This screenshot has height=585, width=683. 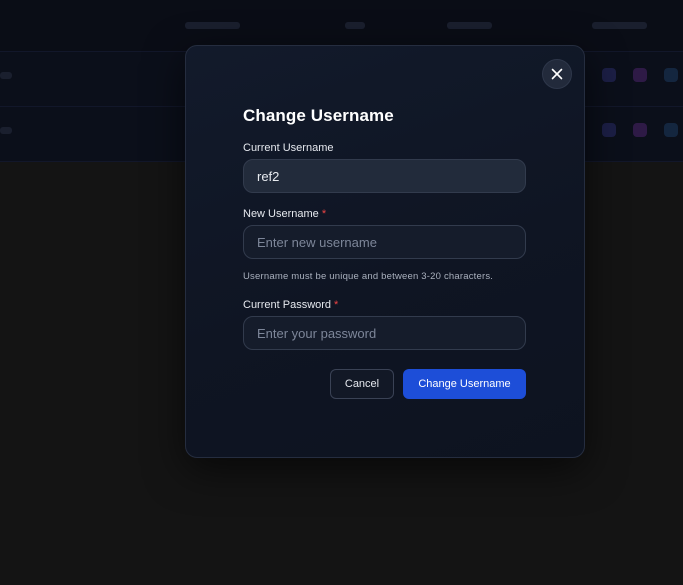 I want to click on cancel-button: Cancel, so click(x=362, y=384).